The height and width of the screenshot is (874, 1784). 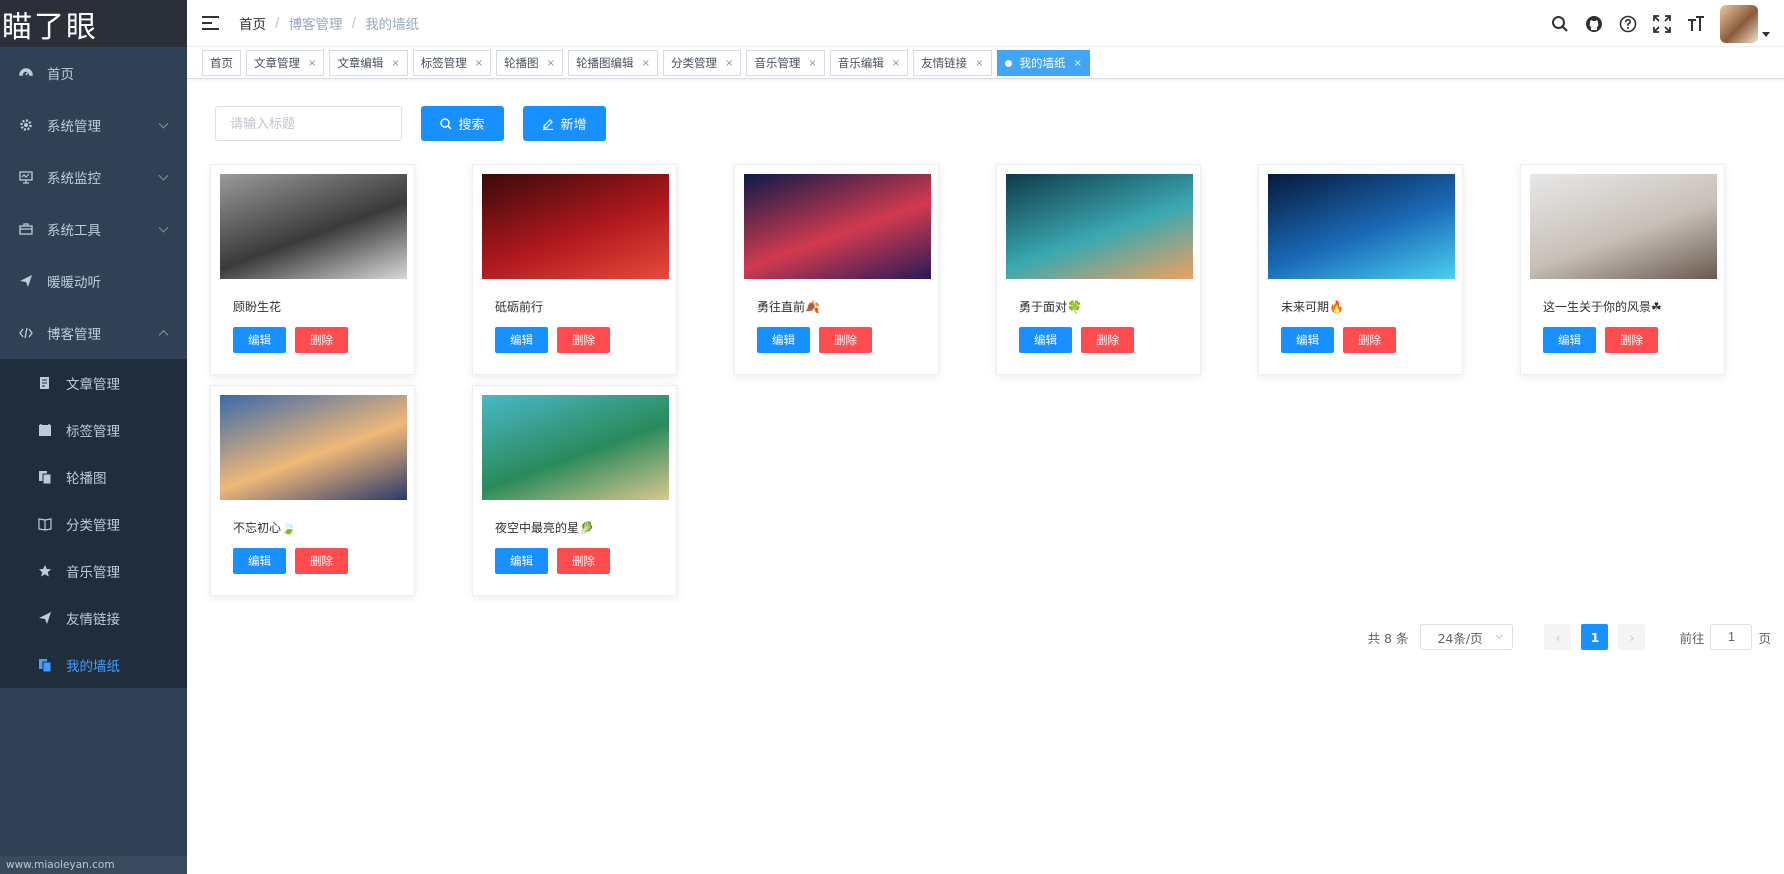 What do you see at coordinates (462, 123) in the screenshot?
I see `search-button: 搜索` at bounding box center [462, 123].